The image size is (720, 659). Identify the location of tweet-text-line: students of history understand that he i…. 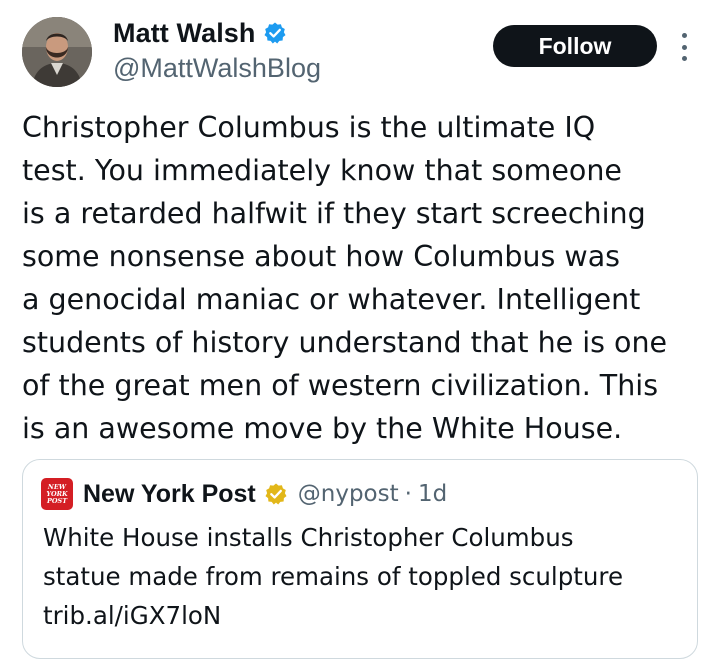
(345, 342).